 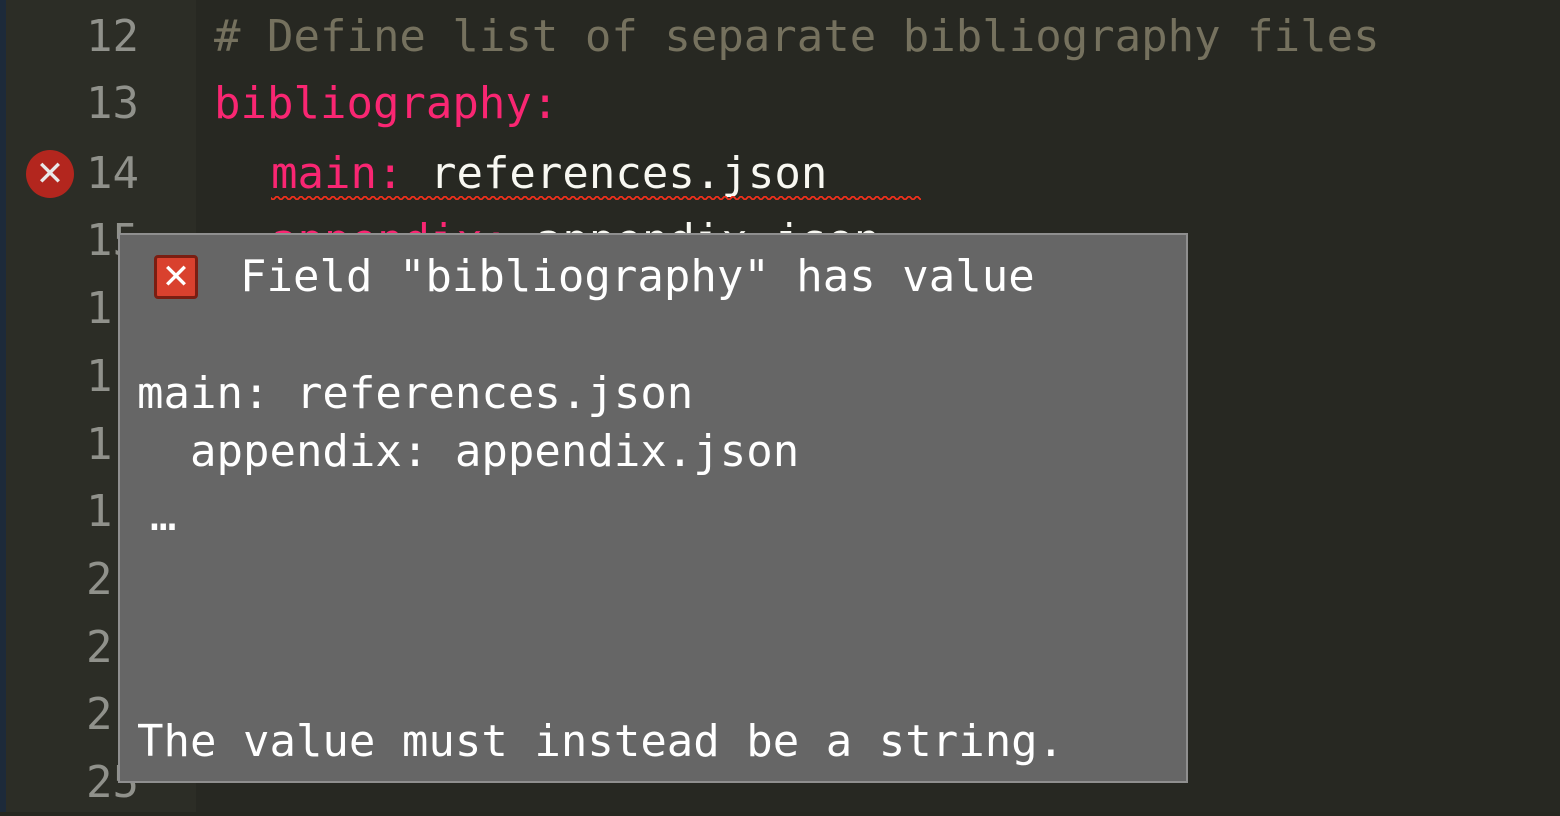 I want to click on error-squiggle, so click(x=596, y=198).